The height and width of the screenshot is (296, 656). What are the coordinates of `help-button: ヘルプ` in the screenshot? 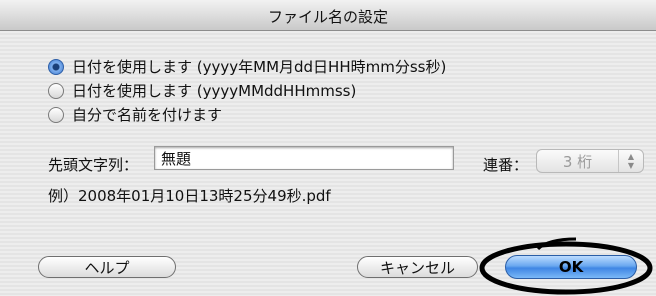 It's located at (107, 267).